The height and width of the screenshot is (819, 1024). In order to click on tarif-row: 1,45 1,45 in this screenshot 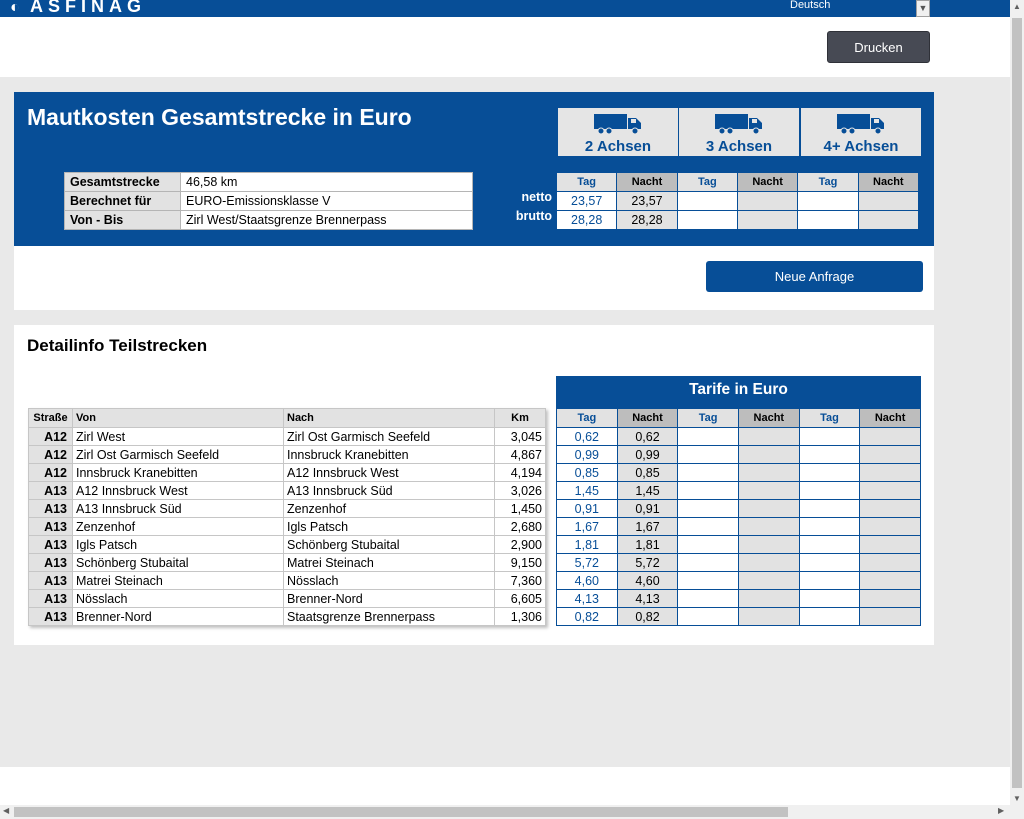, I will do `click(738, 490)`.